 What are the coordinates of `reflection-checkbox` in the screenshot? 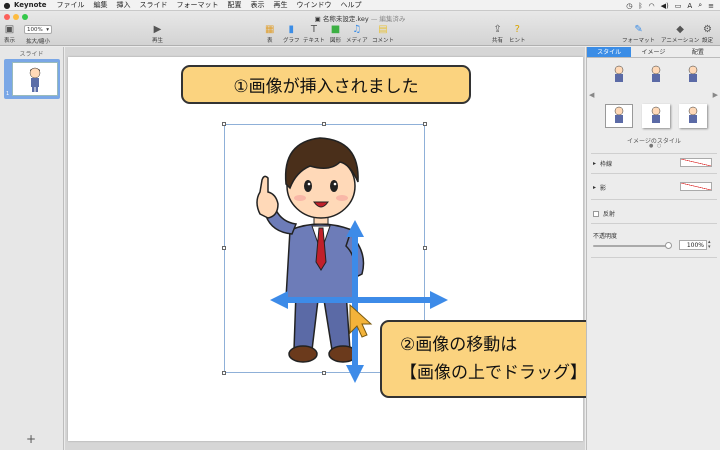 It's located at (596, 213).